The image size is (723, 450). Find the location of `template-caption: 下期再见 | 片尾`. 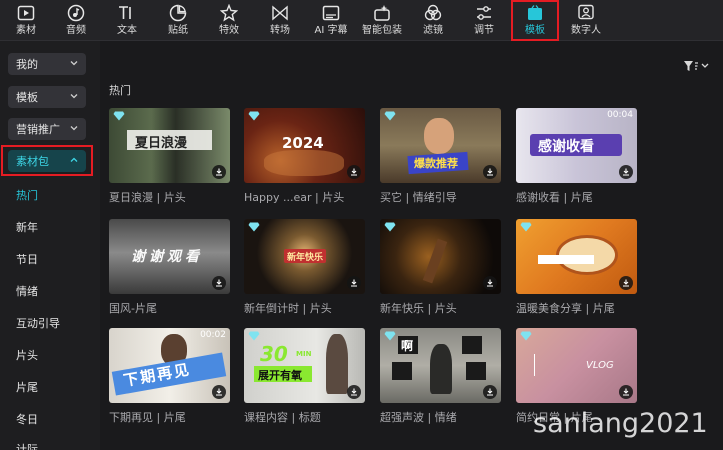

template-caption: 下期再见 | 片尾 is located at coordinates (147, 417).